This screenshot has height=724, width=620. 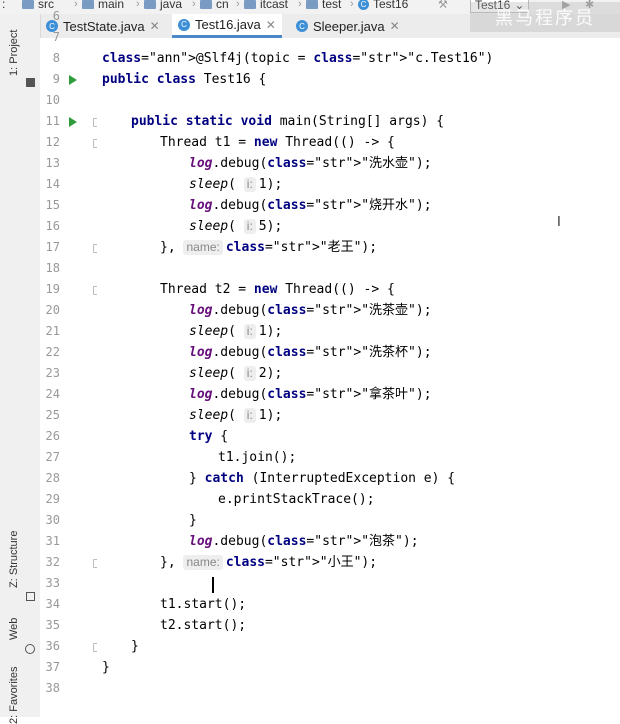 I want to click on line-number: 34, so click(x=52, y=604).